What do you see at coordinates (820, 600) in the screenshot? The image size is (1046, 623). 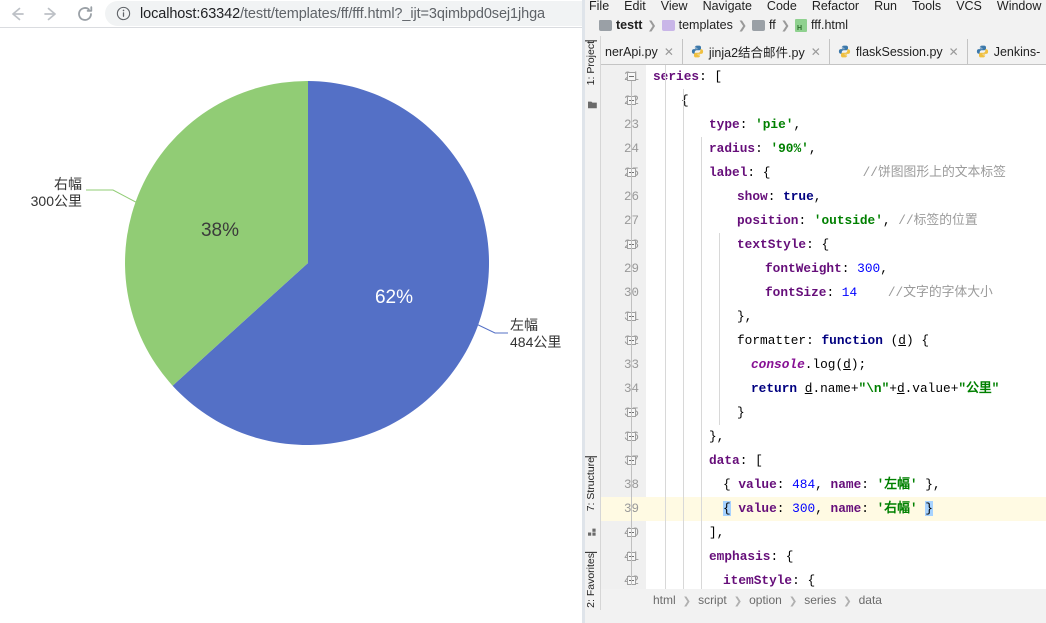 I see `status-breadcrumb-item-series: series` at bounding box center [820, 600].